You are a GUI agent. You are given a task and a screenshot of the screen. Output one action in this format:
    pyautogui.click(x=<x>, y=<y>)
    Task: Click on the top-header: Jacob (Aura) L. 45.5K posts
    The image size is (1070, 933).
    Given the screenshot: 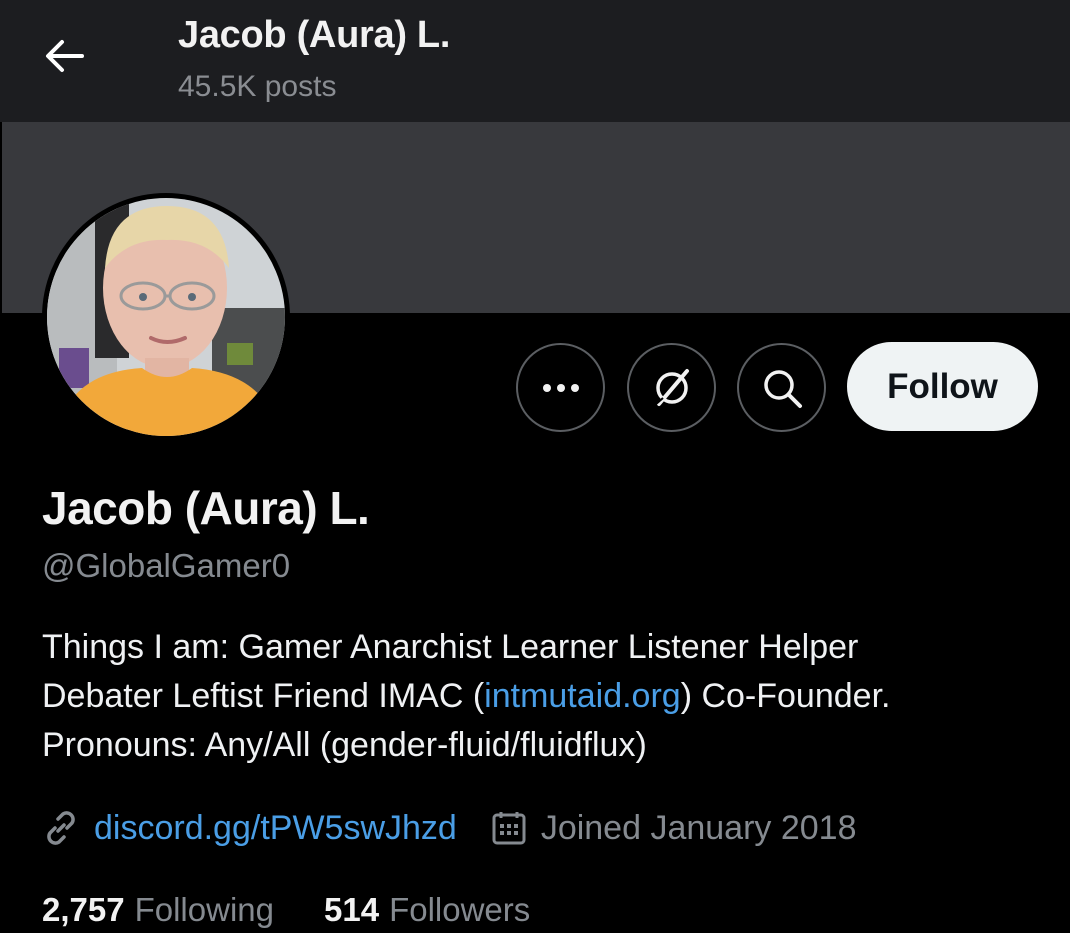 What is the action you would take?
    pyautogui.click(x=535, y=61)
    